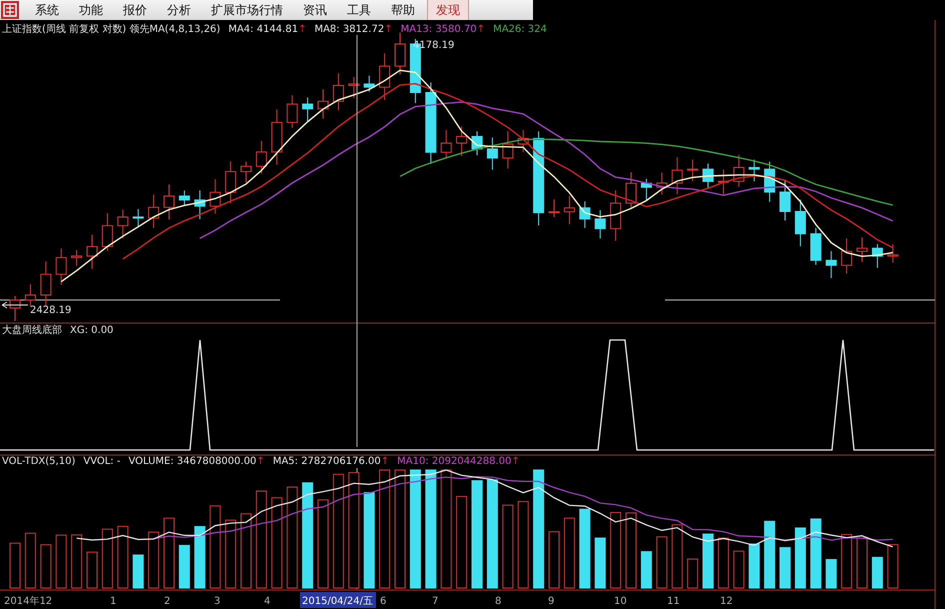 The image size is (945, 609). Describe the element at coordinates (247, 10) in the screenshot. I see `menu-item: 扩展市场行情` at that location.